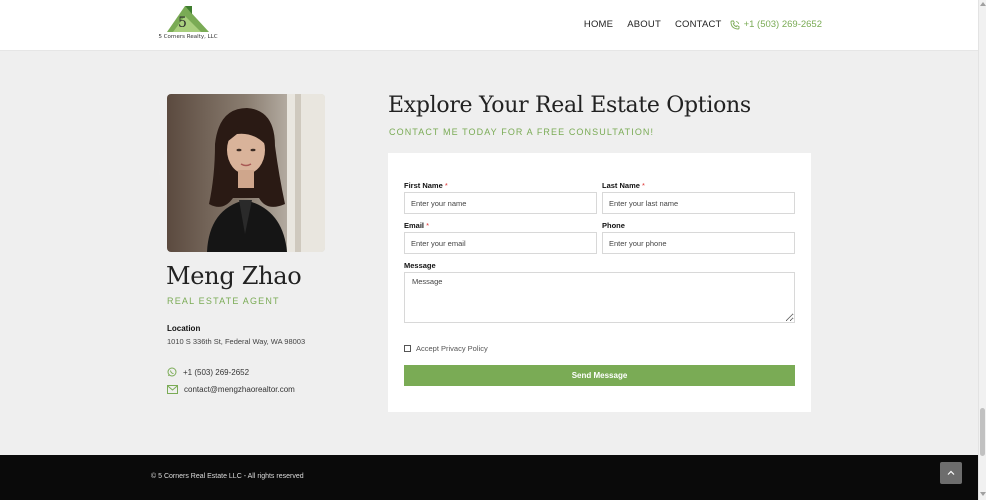 The image size is (986, 500). I want to click on phone-icon, so click(735, 24).